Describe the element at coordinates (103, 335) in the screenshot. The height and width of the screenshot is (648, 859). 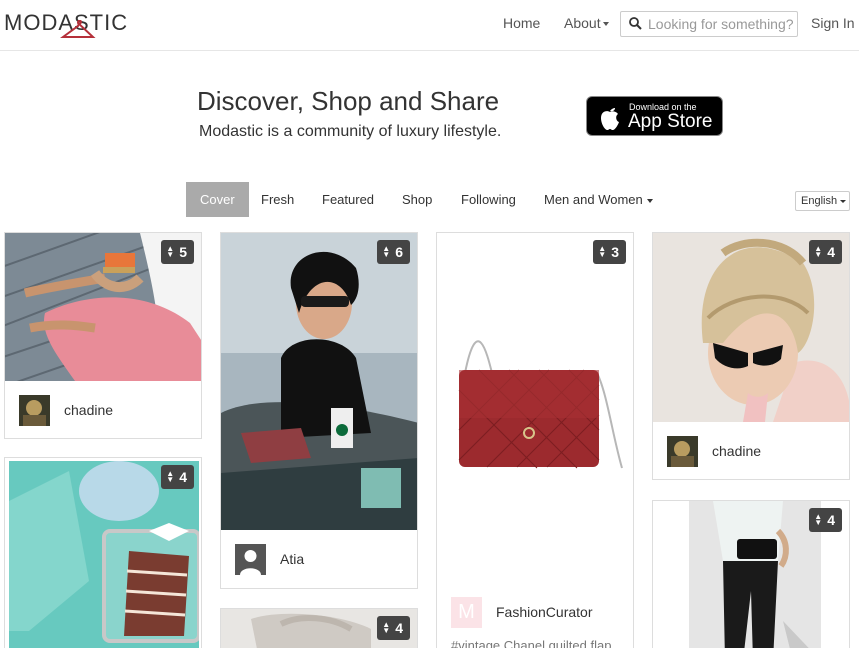
I see `pin-card: ▲ ▼ 5 chadine` at that location.